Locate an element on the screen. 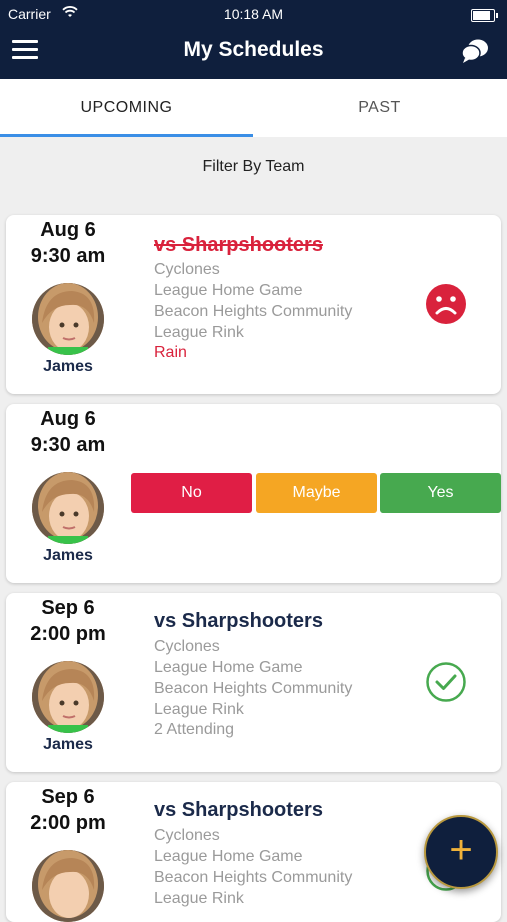  battery-icon is located at coordinates (484, 15).